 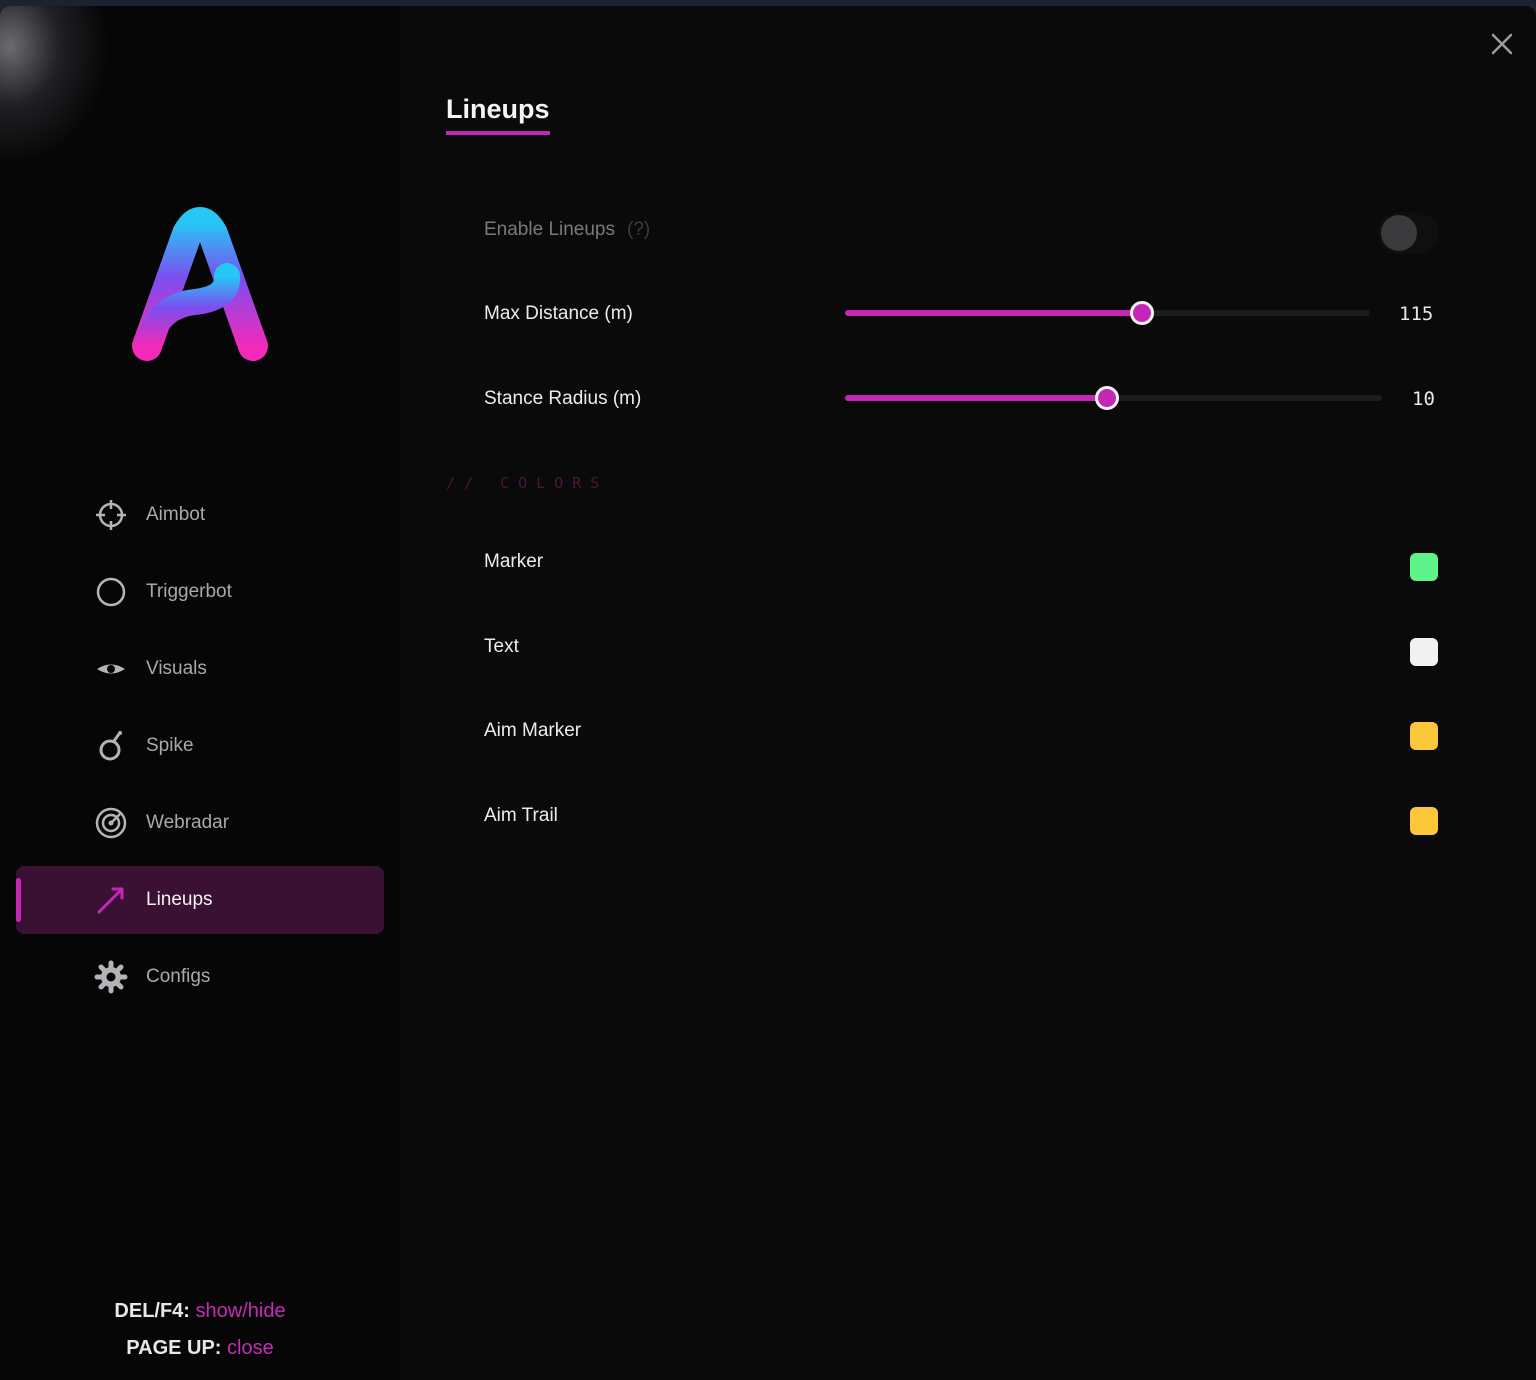 I want to click on sidebar-item-lineups: Lineups, so click(x=200, y=900).